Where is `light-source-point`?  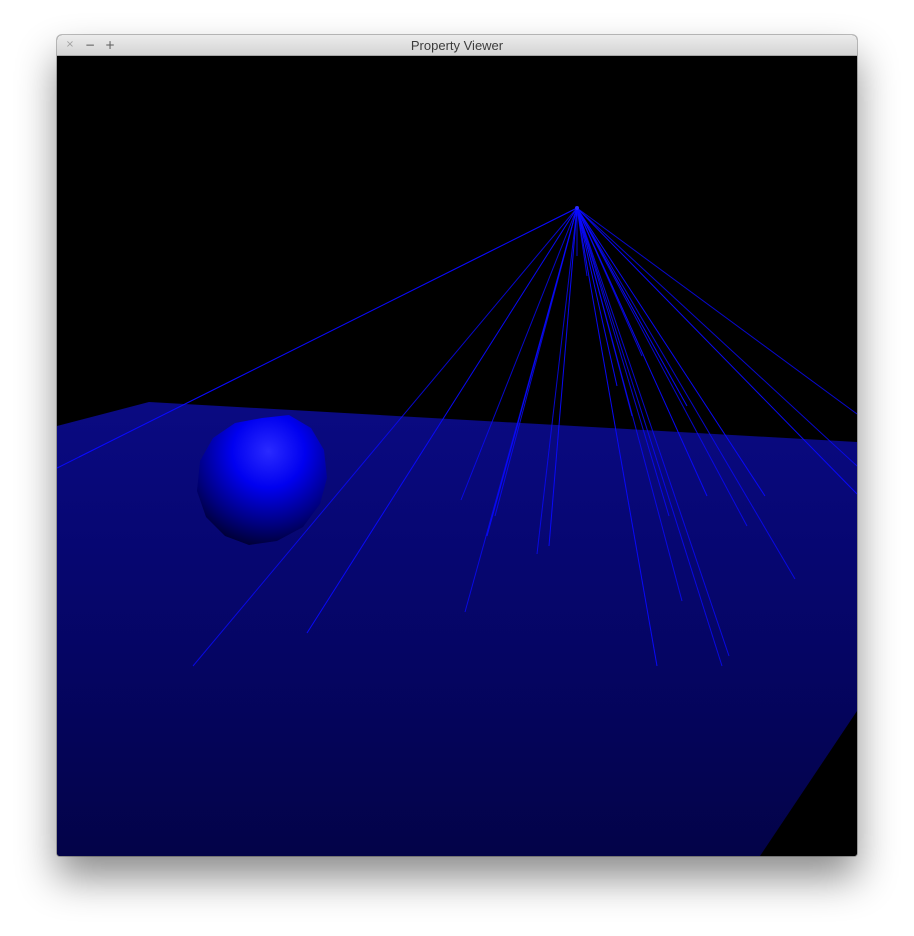
light-source-point is located at coordinates (577, 208).